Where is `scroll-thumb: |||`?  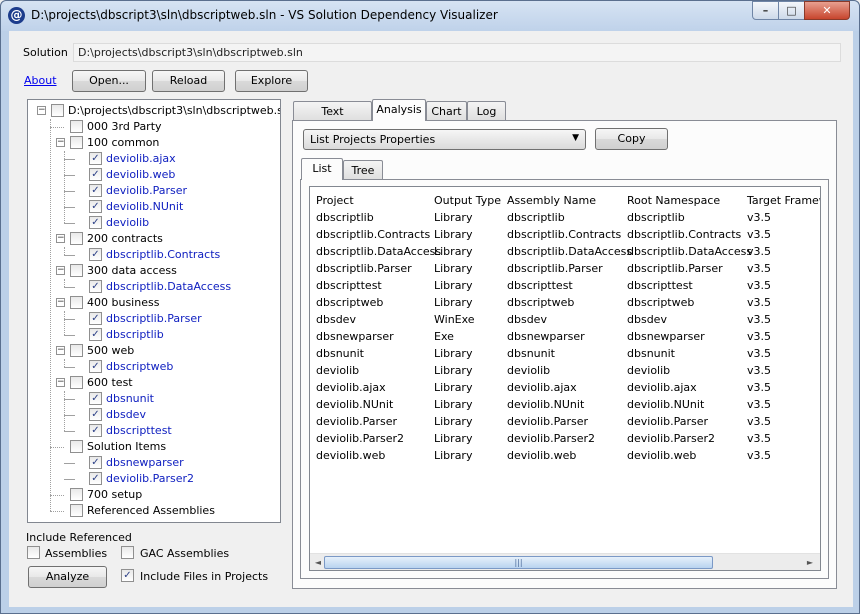 scroll-thumb: ||| is located at coordinates (518, 562).